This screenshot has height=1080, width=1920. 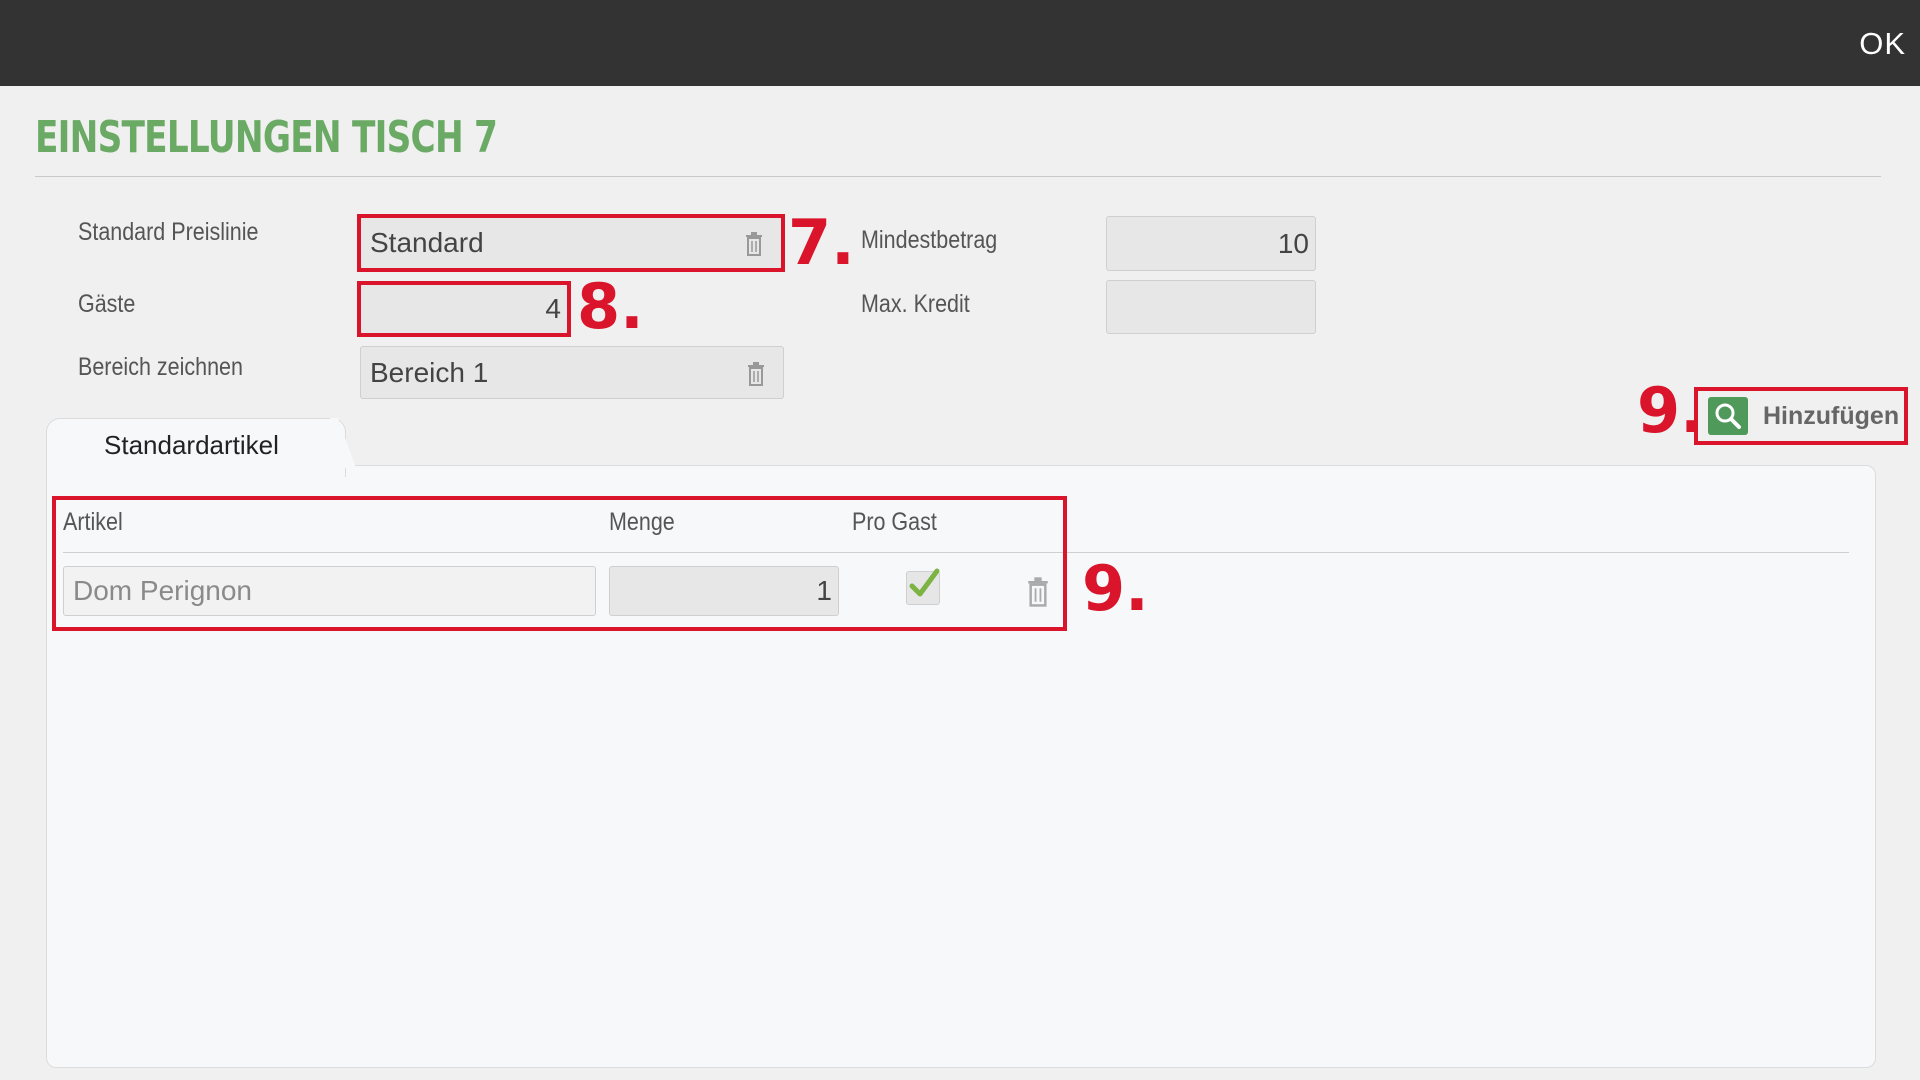 I want to click on mindestbetrag-label: Mindestbetrag, so click(x=929, y=240).